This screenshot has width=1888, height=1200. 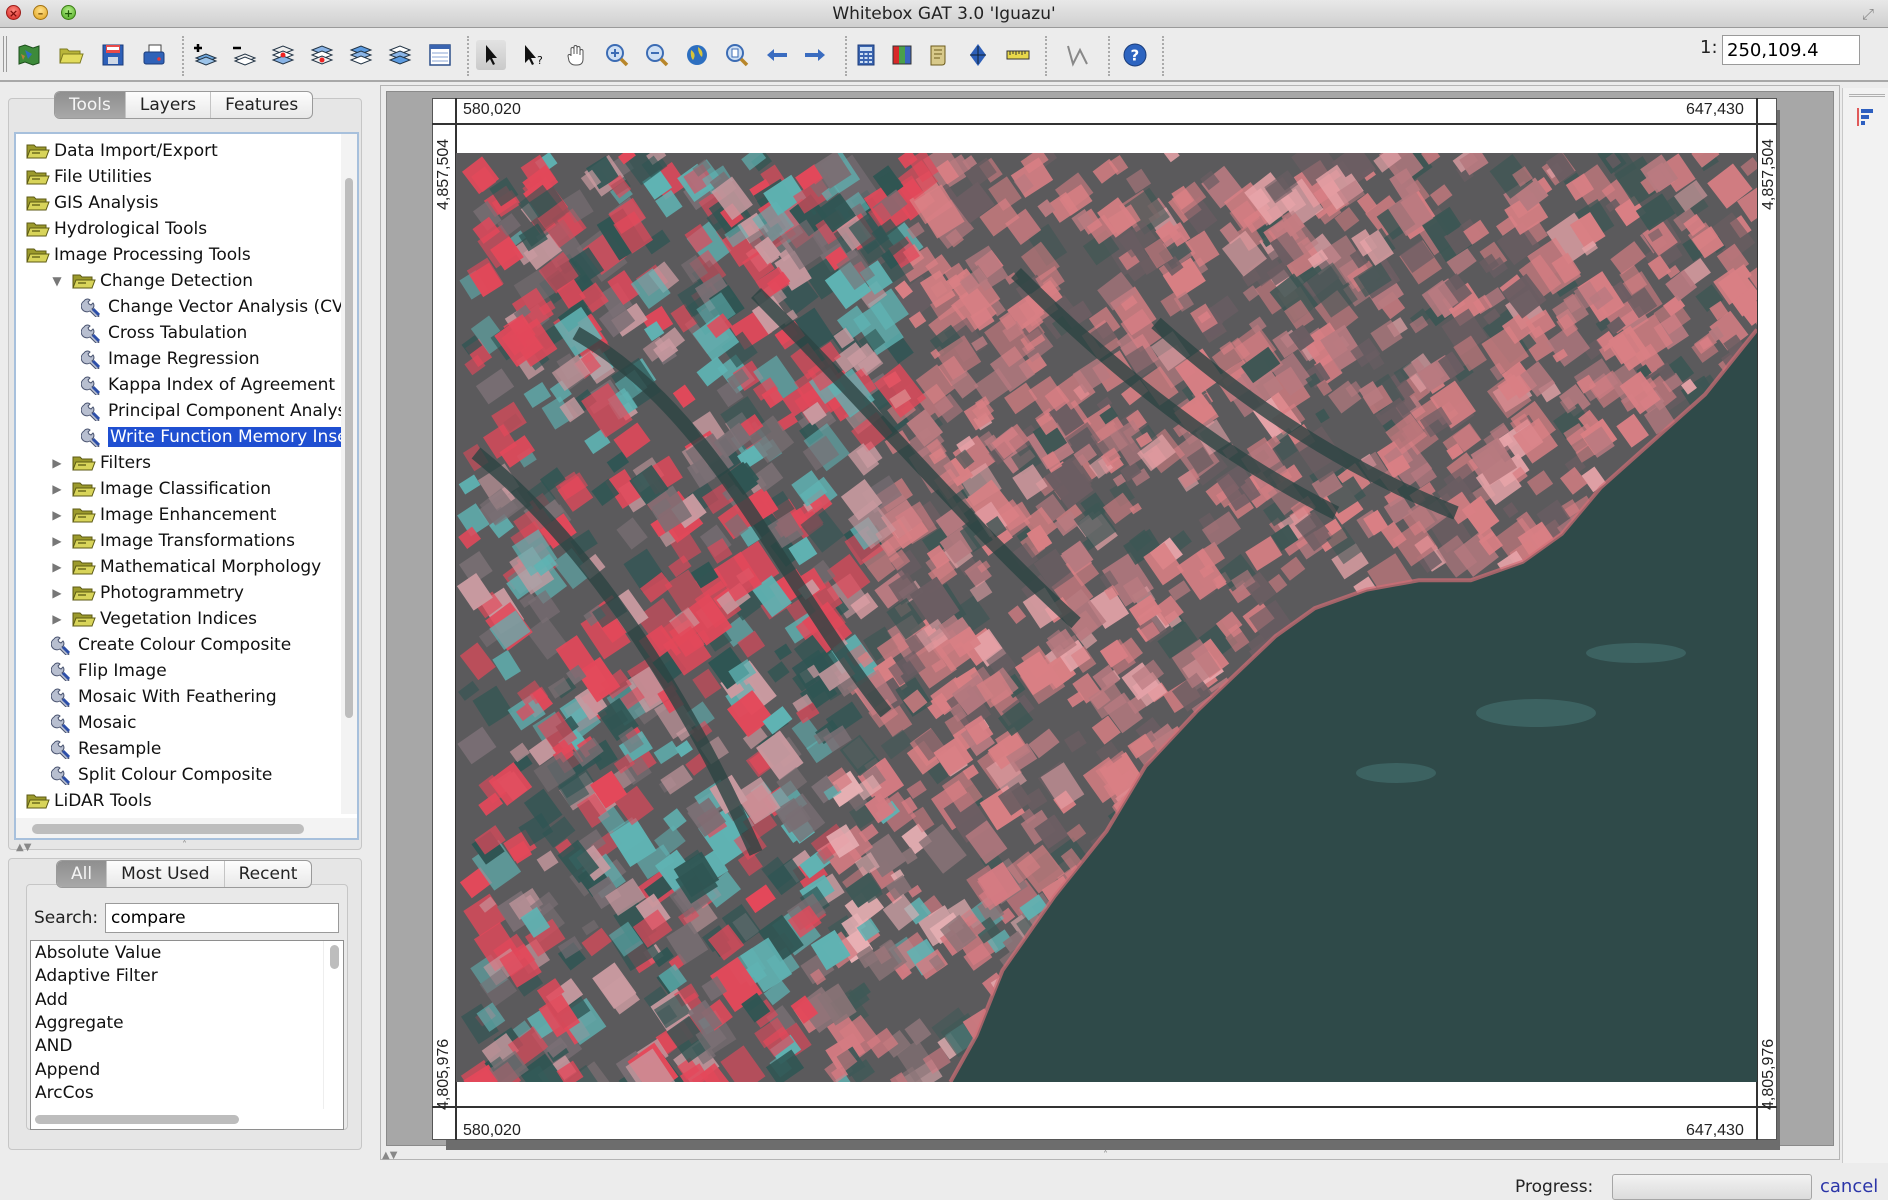 What do you see at coordinates (147, 593) in the screenshot?
I see `tree-folder-item: ▶ Photogrammetry` at bounding box center [147, 593].